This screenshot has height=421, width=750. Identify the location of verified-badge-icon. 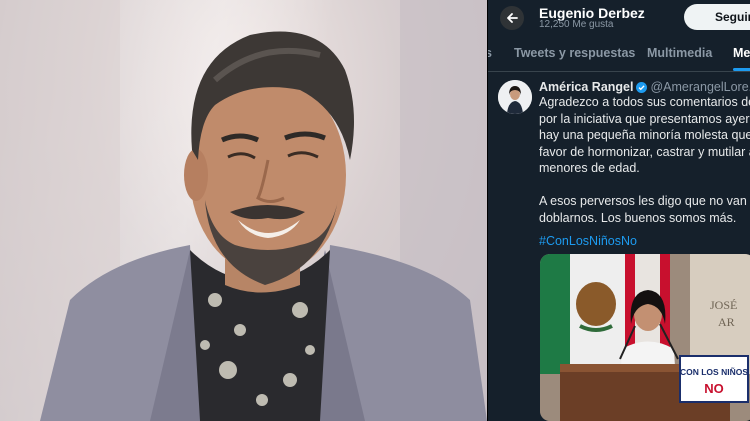
(642, 87).